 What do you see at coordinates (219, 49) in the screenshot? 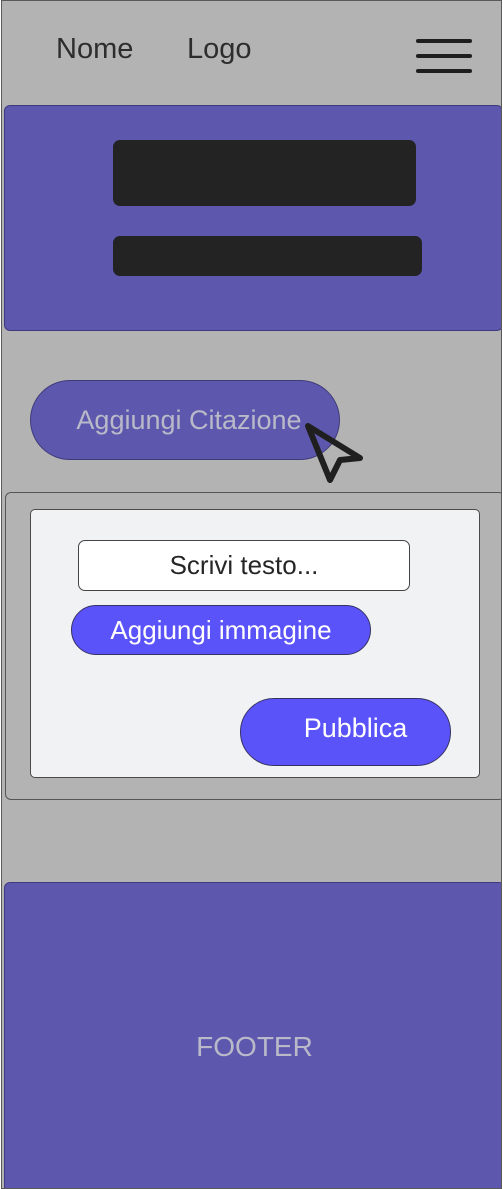
I see `site-logo: Logo` at bounding box center [219, 49].